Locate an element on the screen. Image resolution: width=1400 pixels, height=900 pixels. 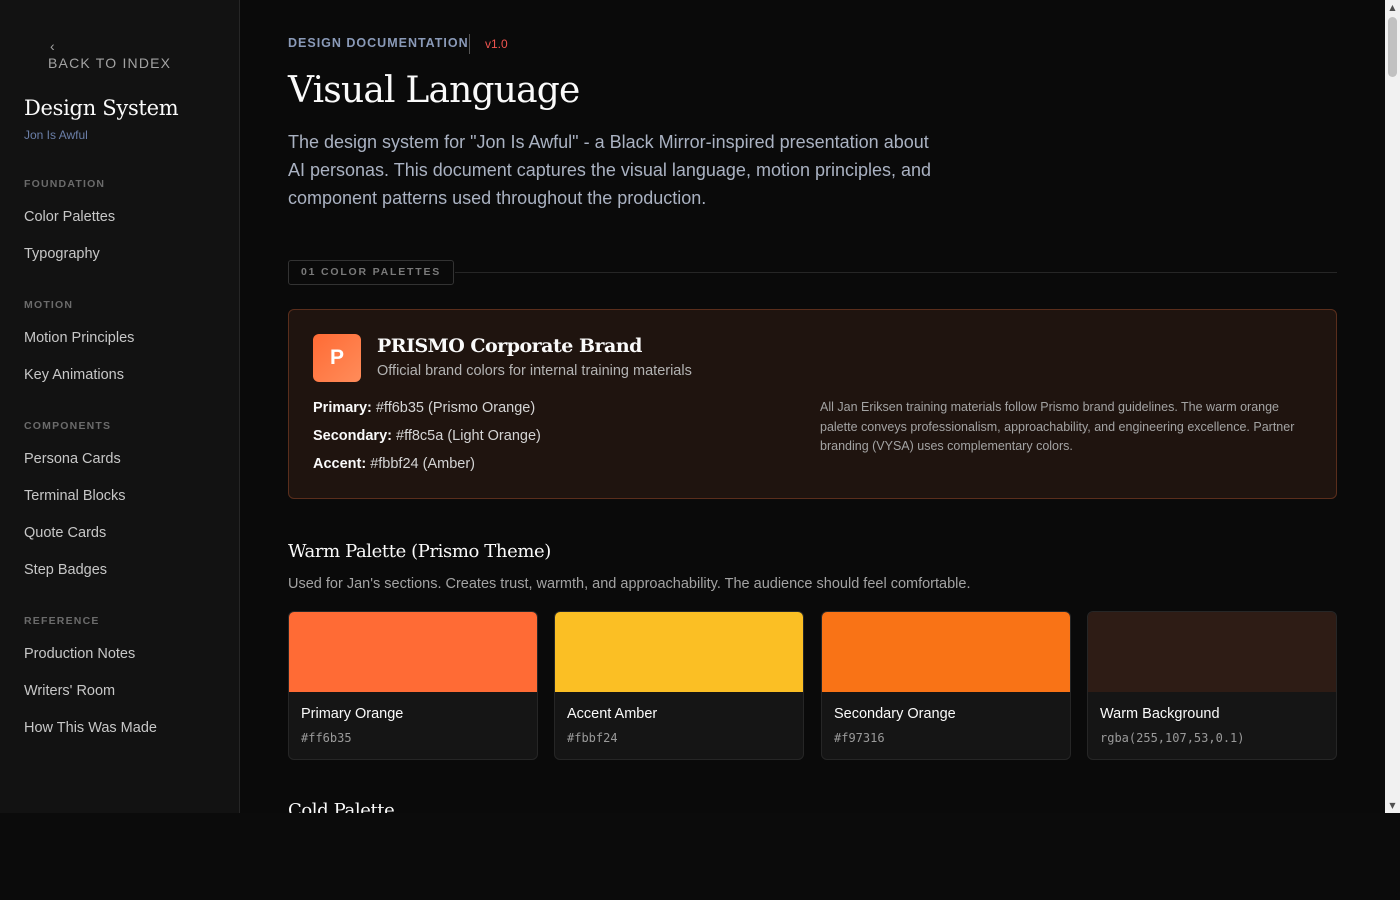
sidebar-subtitle: Jon Is Awful is located at coordinates (56, 135).